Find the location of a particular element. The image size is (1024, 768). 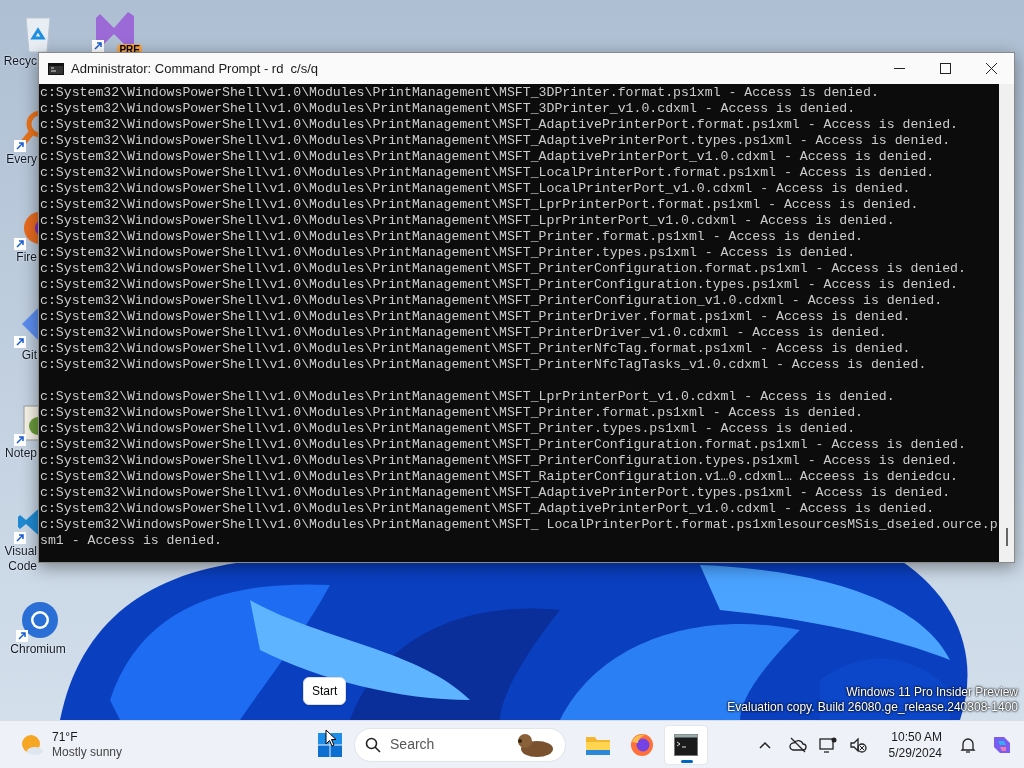

weather-widget: 71°F Mostly sunny is located at coordinates (71, 744).